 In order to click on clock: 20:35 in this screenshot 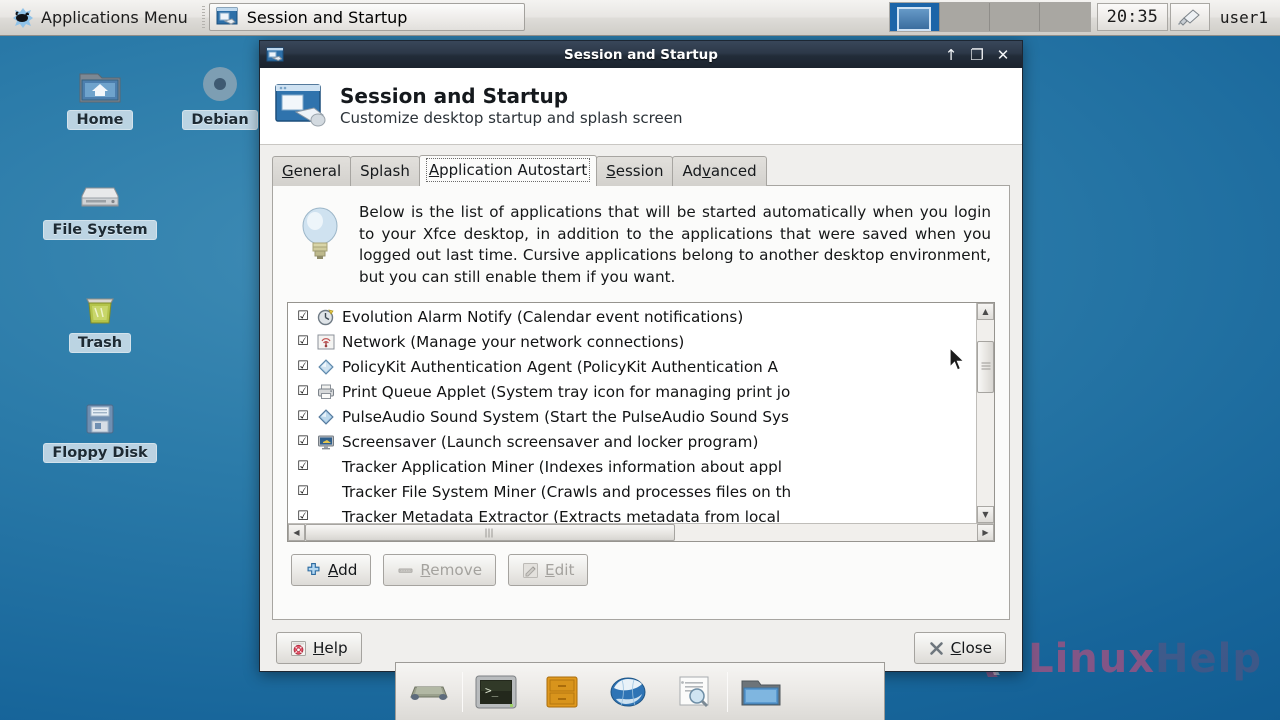, I will do `click(1132, 17)`.